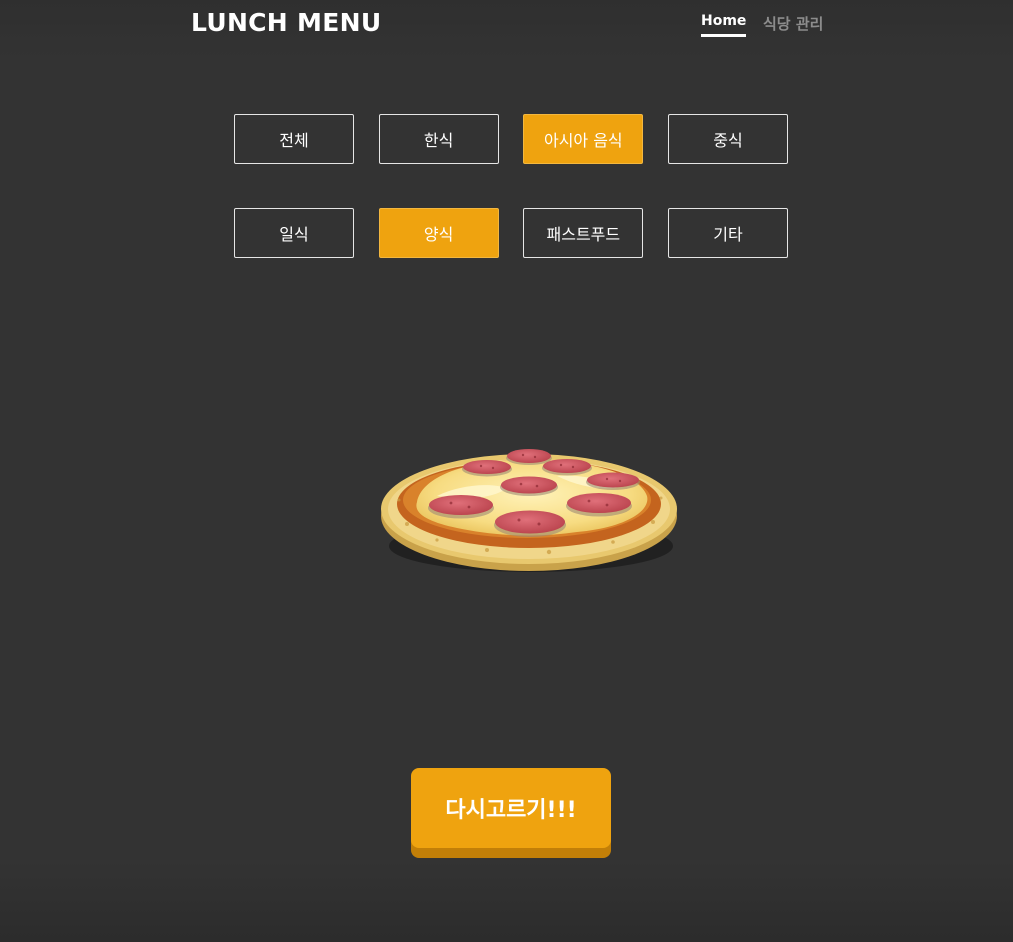  What do you see at coordinates (506, 26) in the screenshot?
I see `top-navbar: LUNCH MENU Home 식당 관리` at bounding box center [506, 26].